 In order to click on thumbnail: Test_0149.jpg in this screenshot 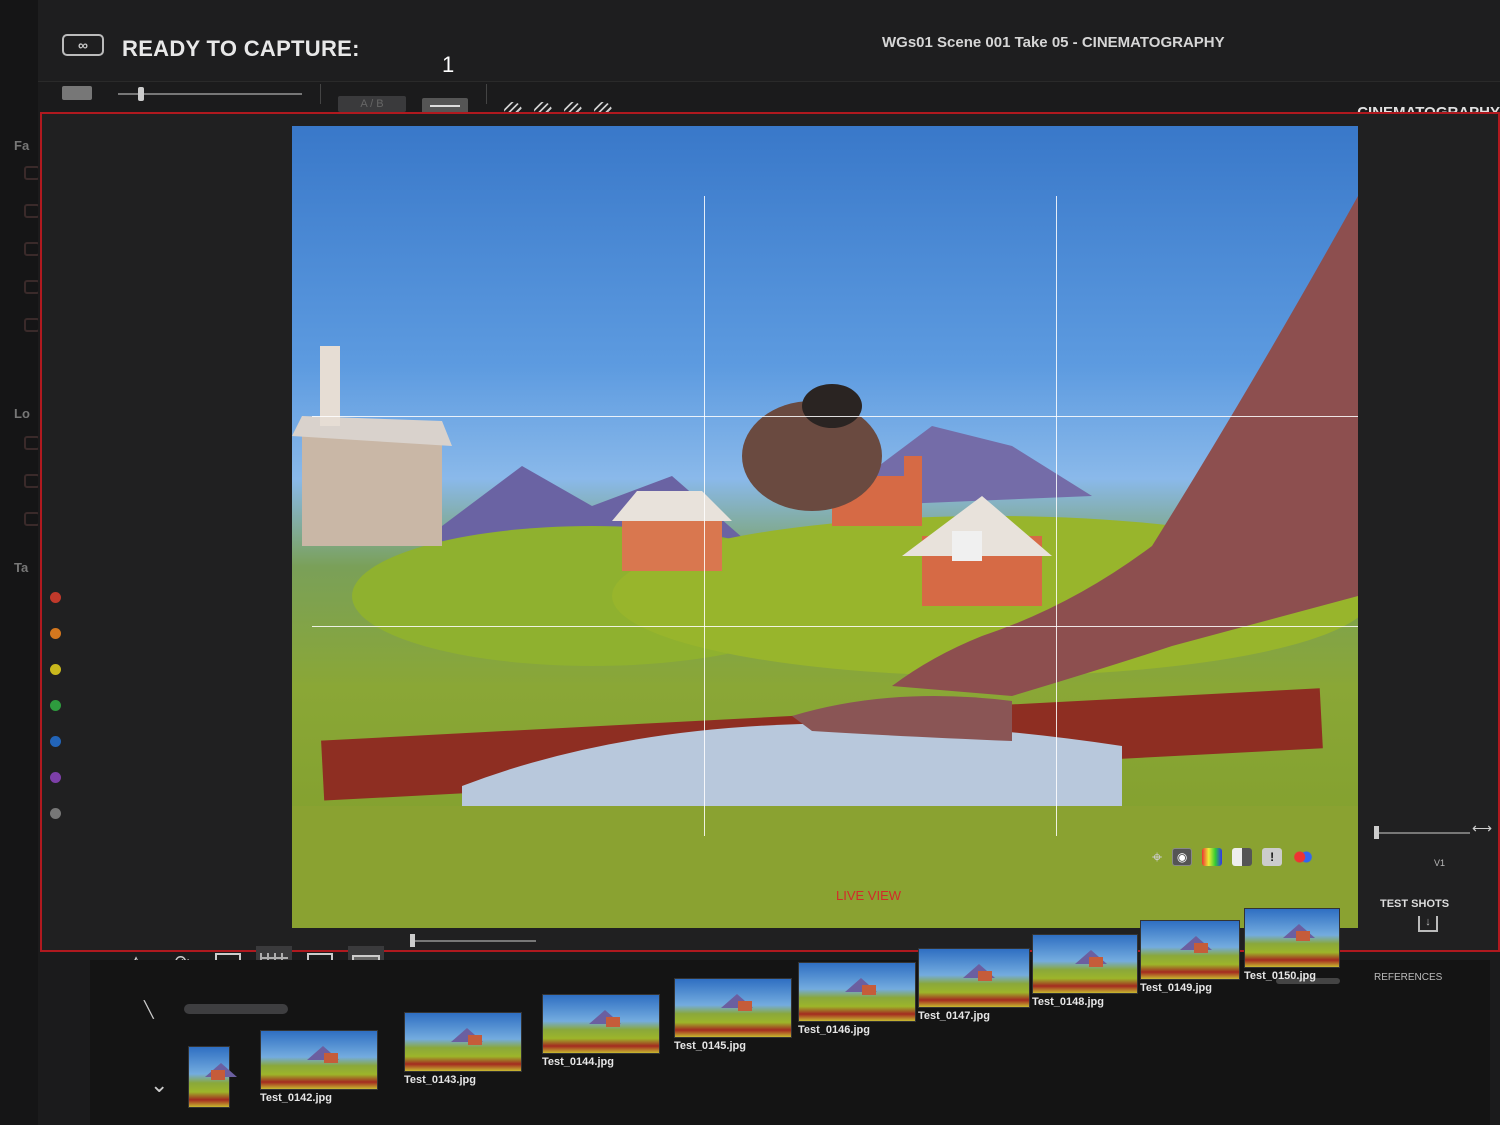, I will do `click(1190, 957)`.